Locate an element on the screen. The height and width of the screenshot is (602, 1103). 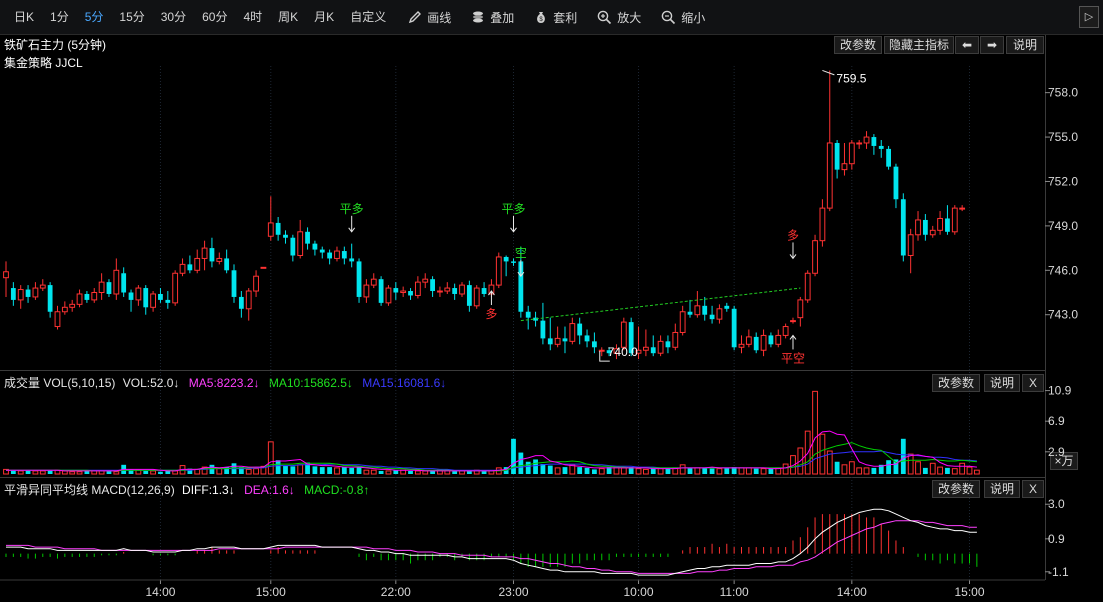
period-tab-9: 自定义 is located at coordinates (368, 17).